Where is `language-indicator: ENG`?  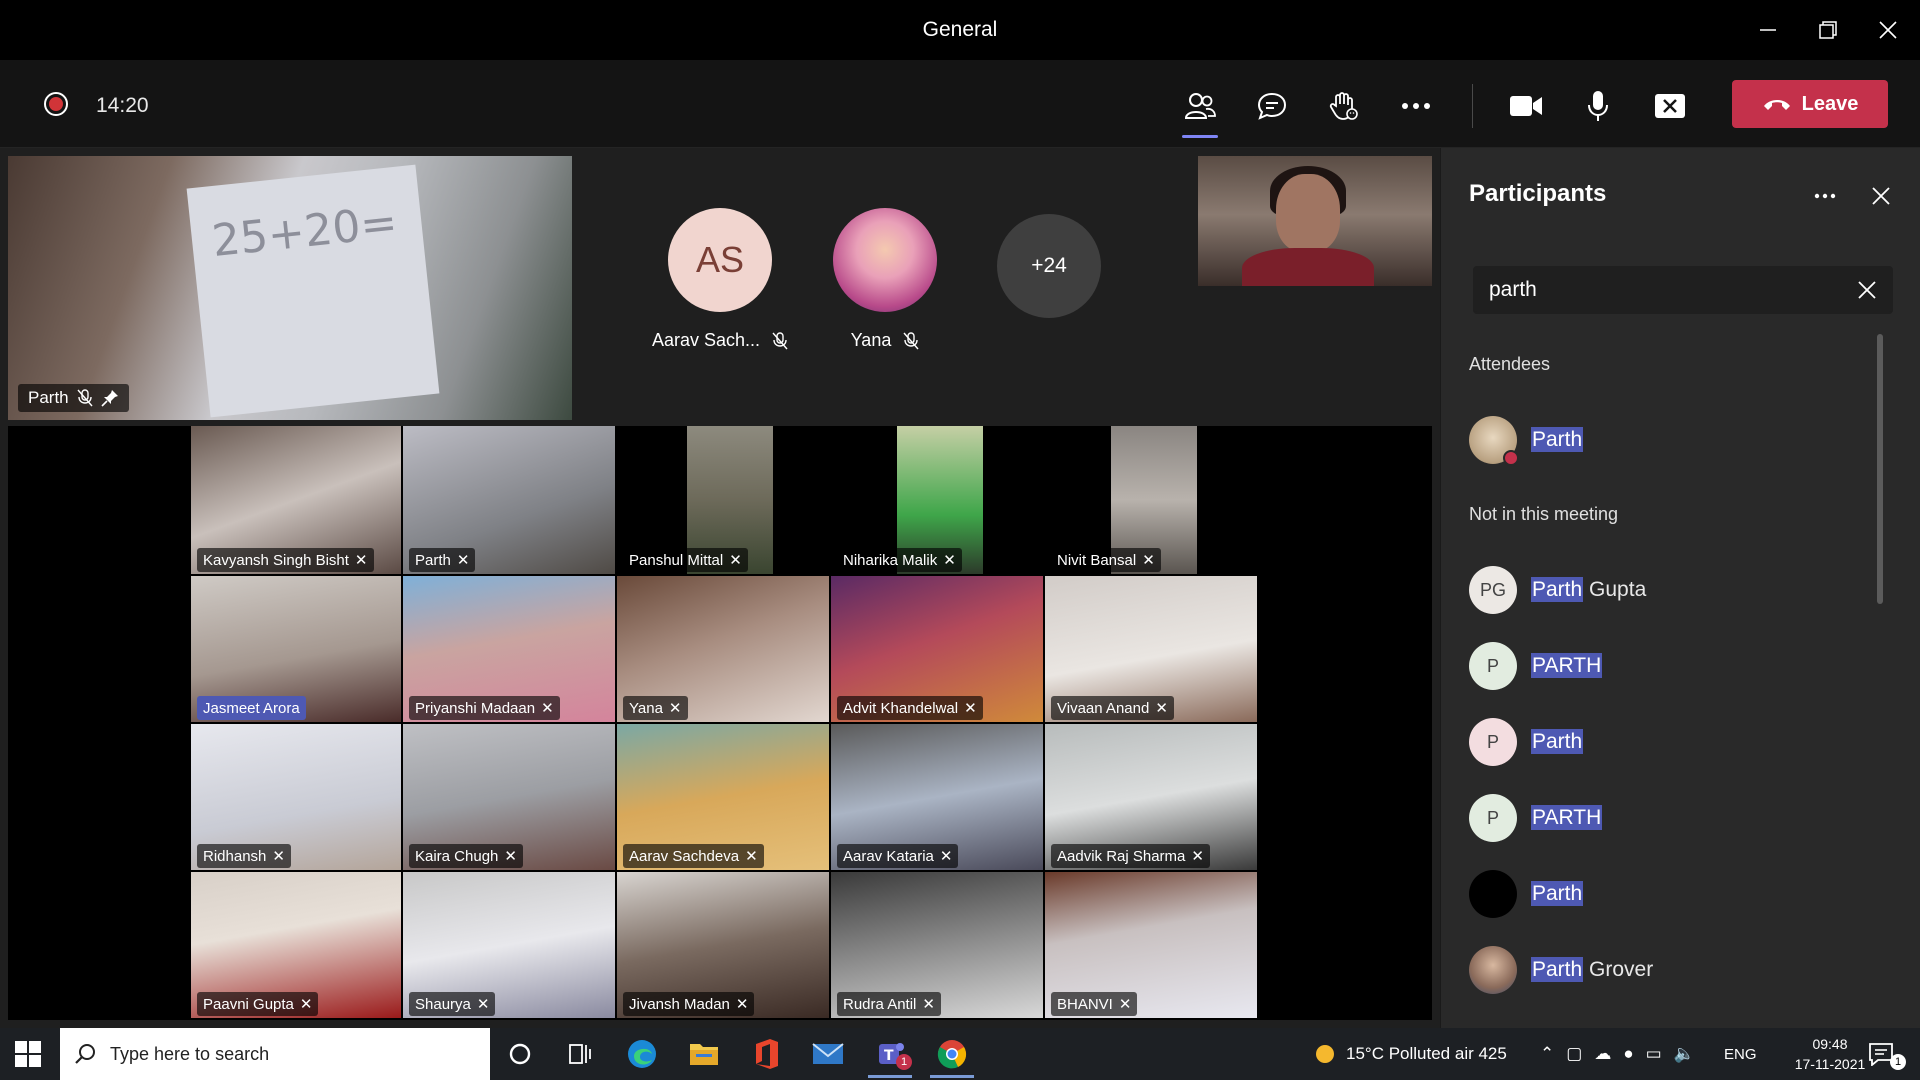
language-indicator: ENG is located at coordinates (1740, 1054).